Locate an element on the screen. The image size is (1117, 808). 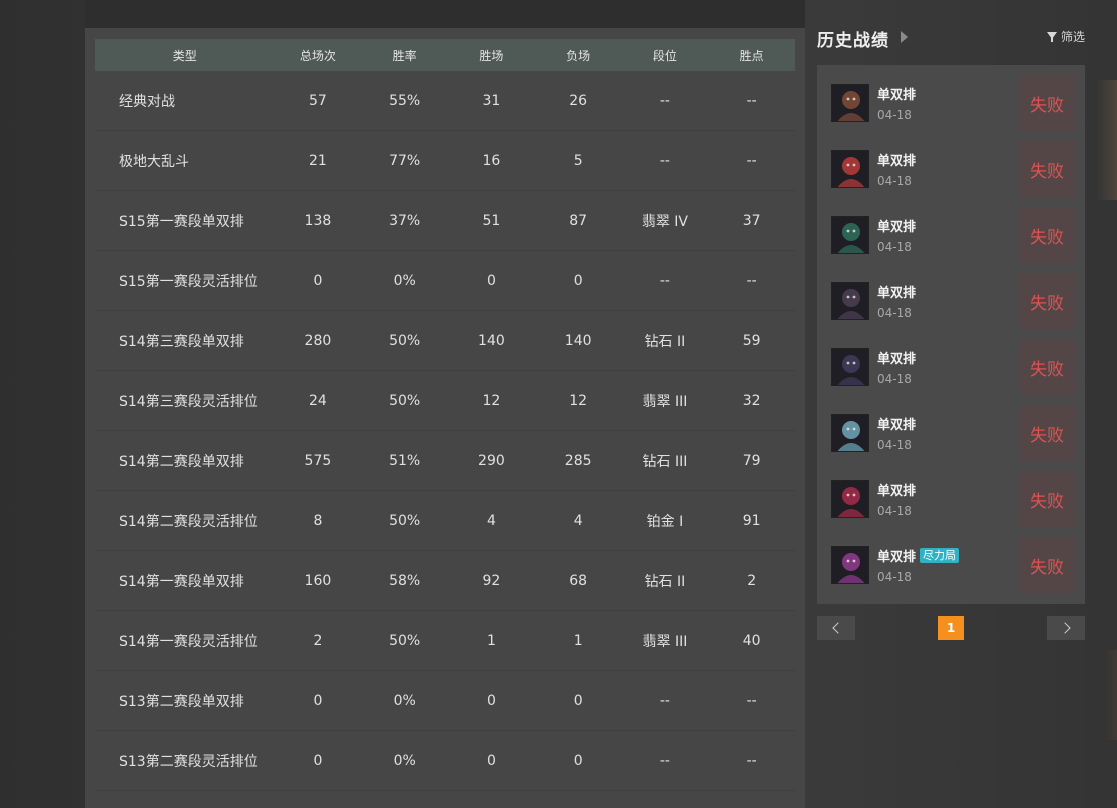
pagination: 1 is located at coordinates (951, 628).